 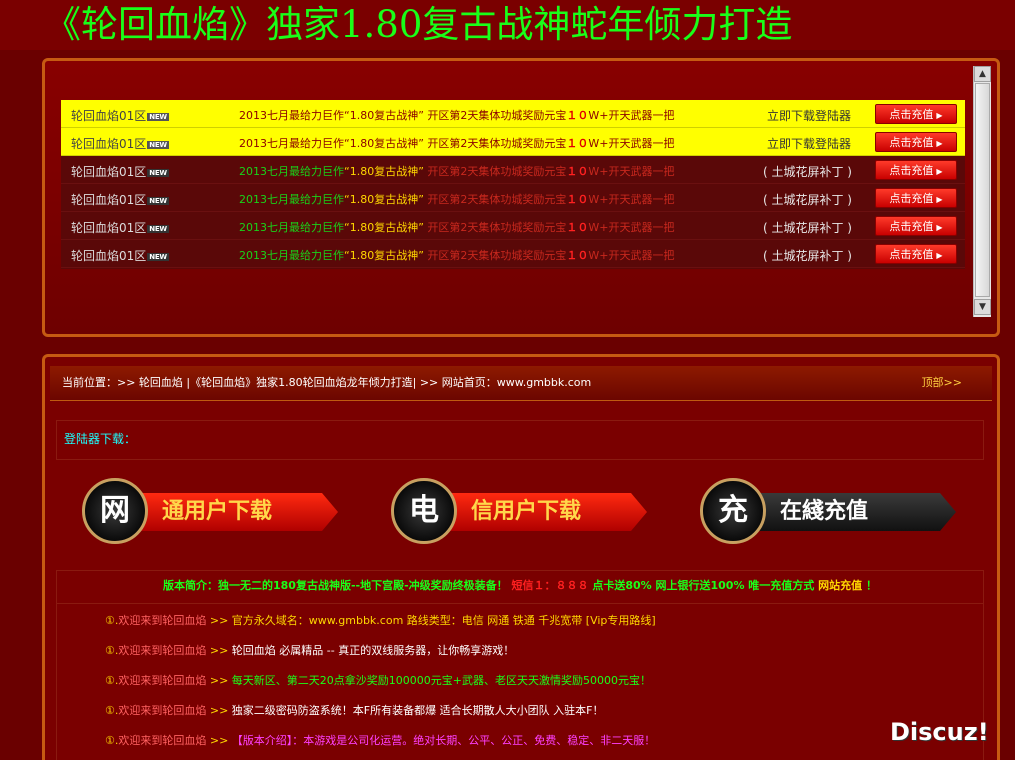 I want to click on summary-bonus: 点卡送80% 网上银行送100% 唯一充值方式, so click(x=703, y=585).